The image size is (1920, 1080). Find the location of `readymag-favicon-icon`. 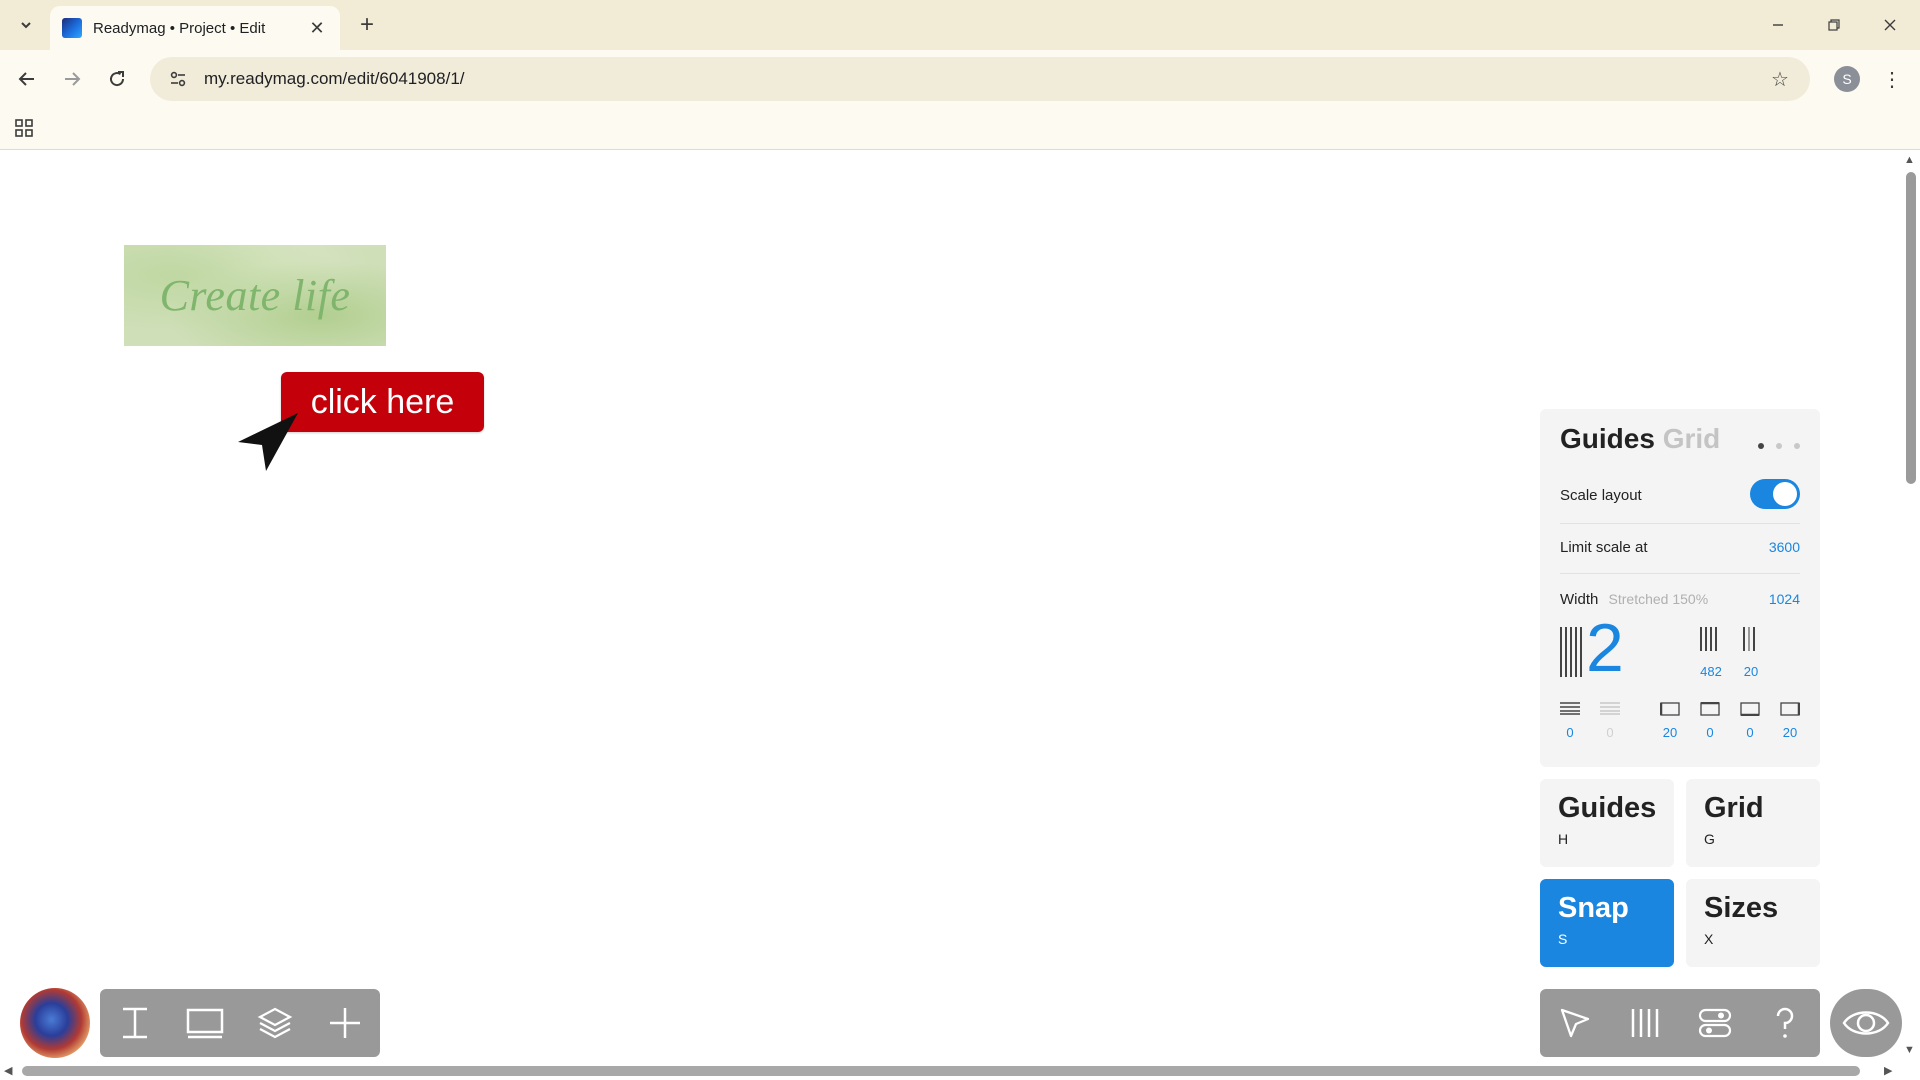

readymag-favicon-icon is located at coordinates (72, 28).